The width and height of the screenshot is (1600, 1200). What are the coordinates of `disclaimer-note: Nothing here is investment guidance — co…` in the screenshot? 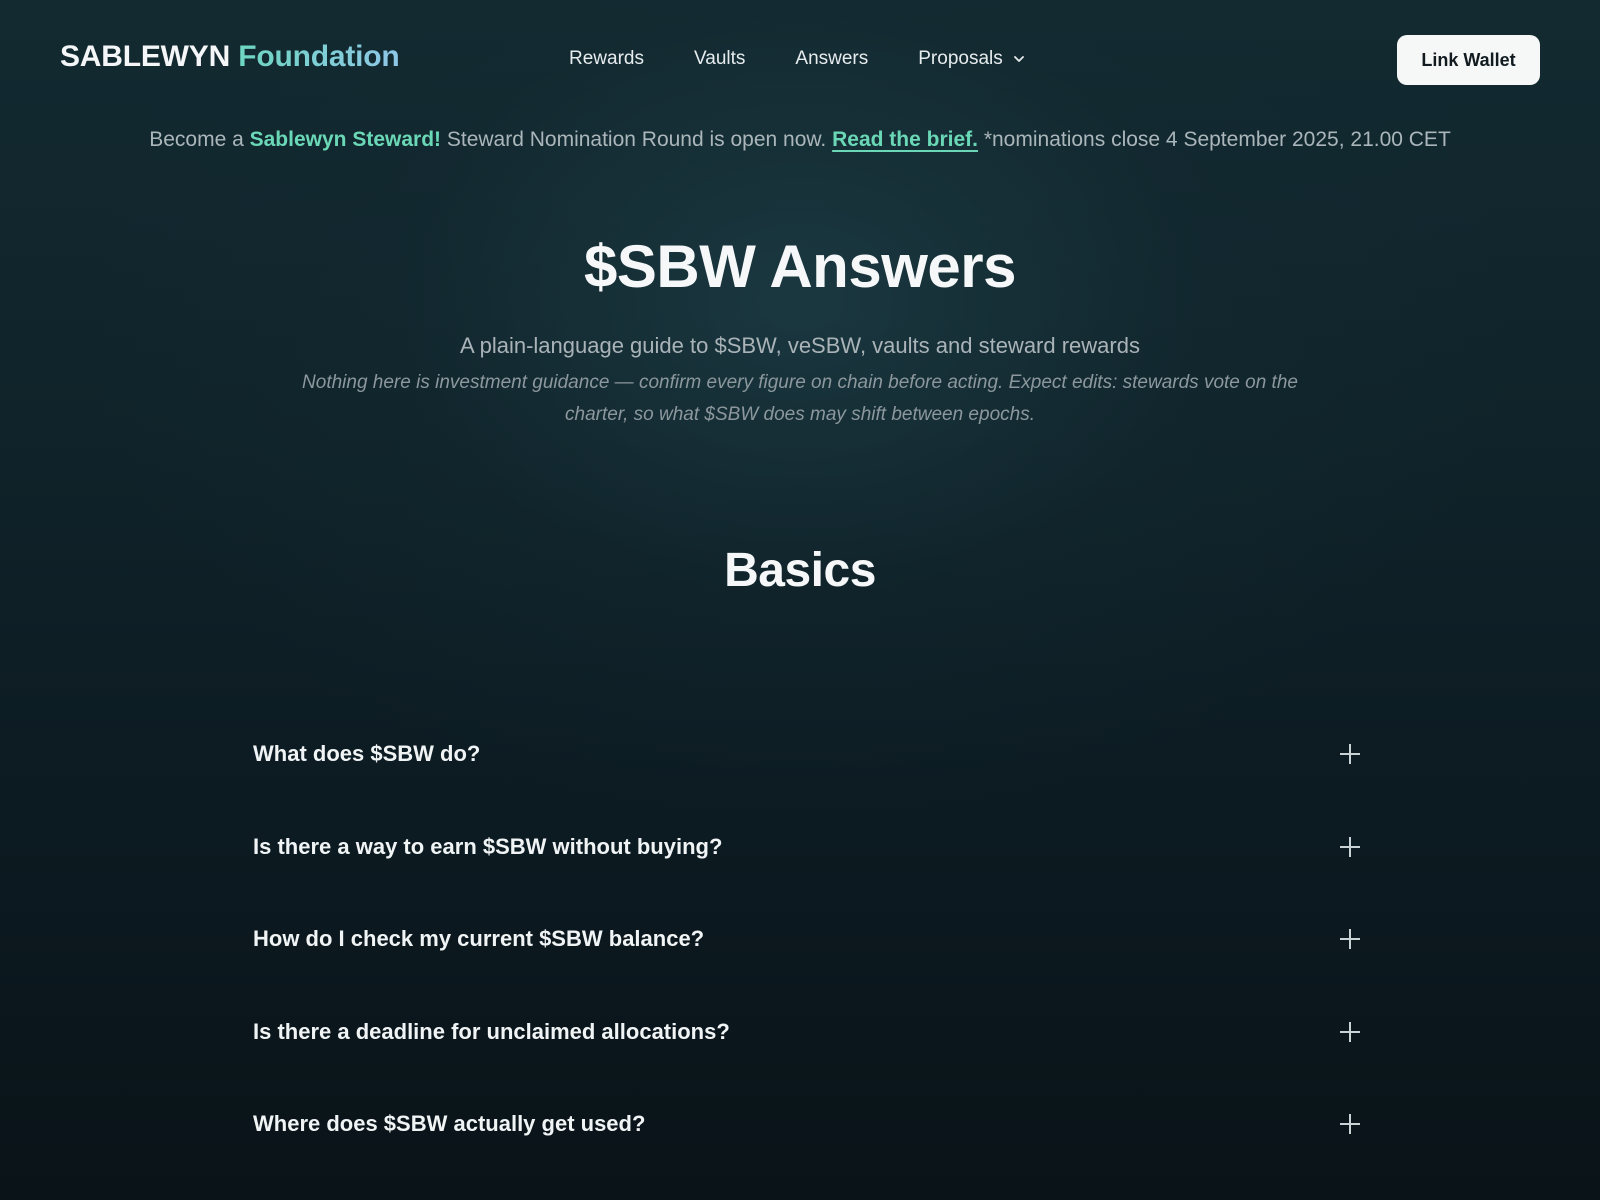 It's located at (800, 398).